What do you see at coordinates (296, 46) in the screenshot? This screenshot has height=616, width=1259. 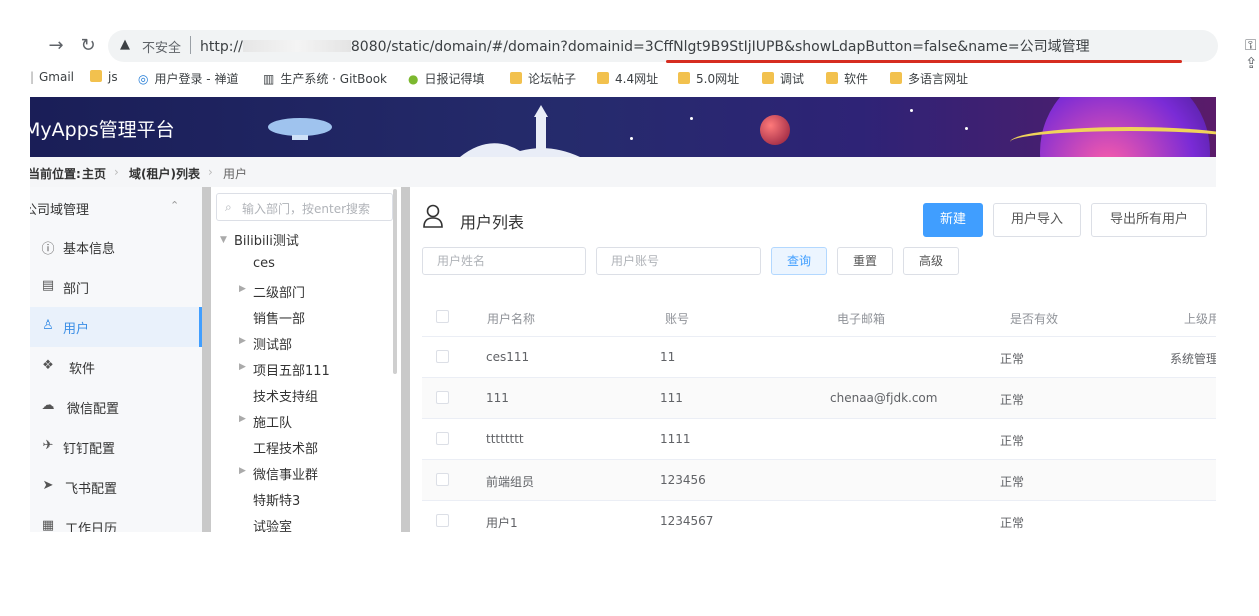 I see `url-host-redacted` at bounding box center [296, 46].